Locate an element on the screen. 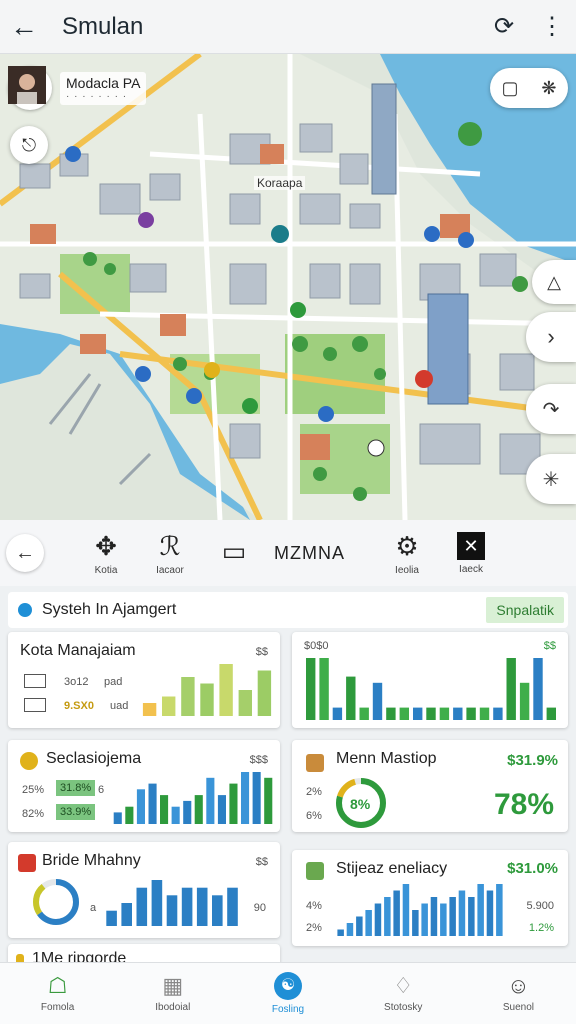 Image resolution: width=576 pixels, height=1024 pixels. map-zoom-button: △ is located at coordinates (554, 282).